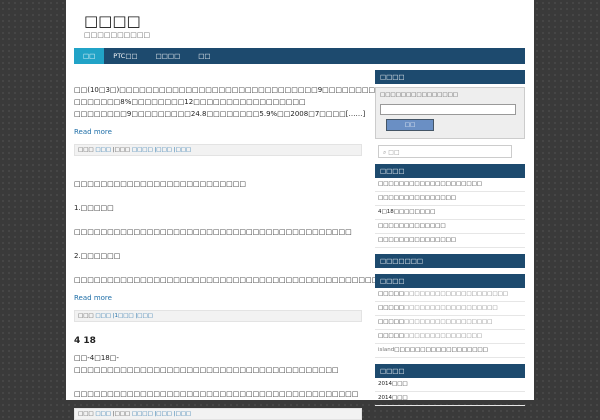  I want to click on list-item: □□□□□□□□□□□□□, so click(450, 227).